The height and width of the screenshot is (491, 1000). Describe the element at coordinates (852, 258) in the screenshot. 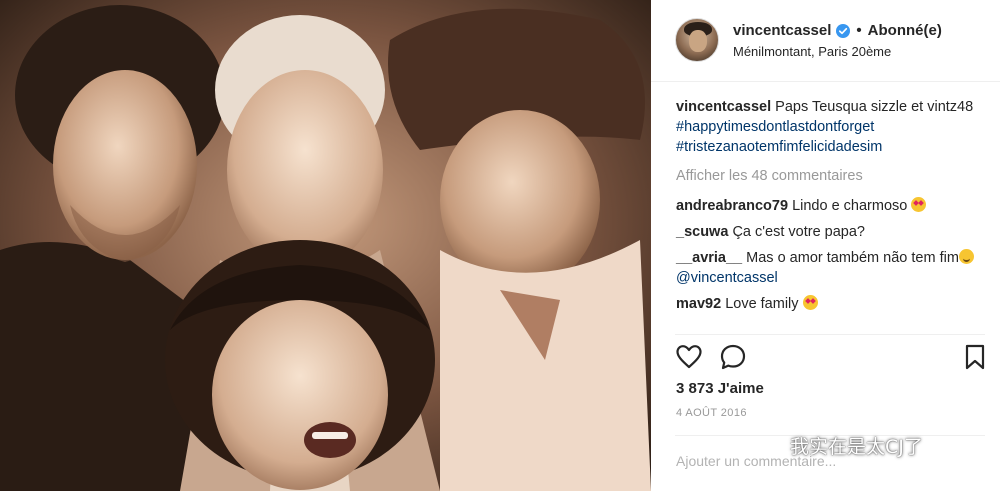

I see `comment-text: Mas o amor também não tem fim` at that location.